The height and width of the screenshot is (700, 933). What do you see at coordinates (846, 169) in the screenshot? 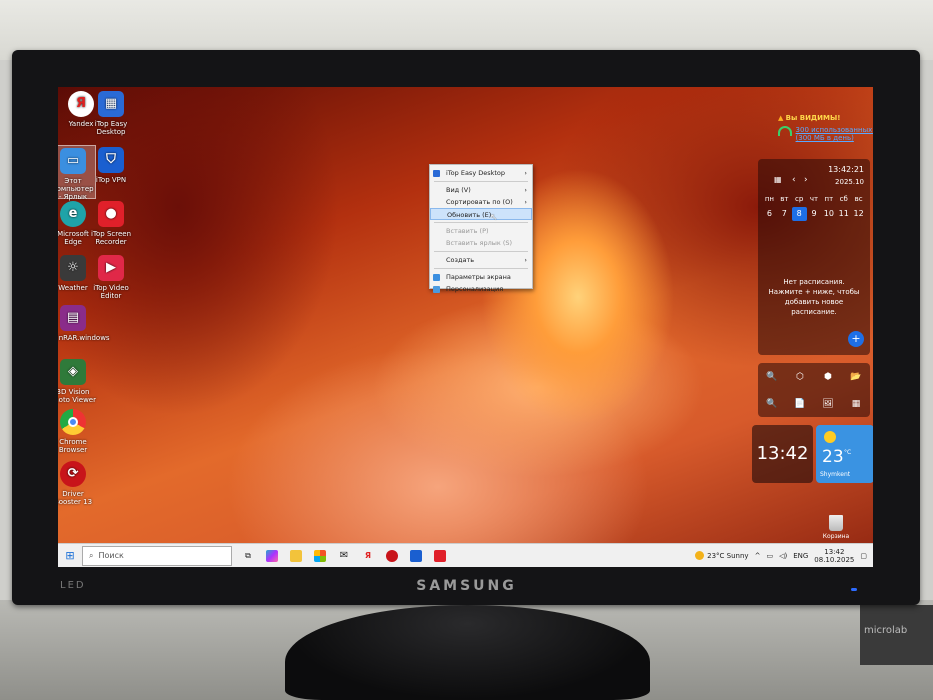
I see `calendar-time: 13:42:21` at bounding box center [846, 169].